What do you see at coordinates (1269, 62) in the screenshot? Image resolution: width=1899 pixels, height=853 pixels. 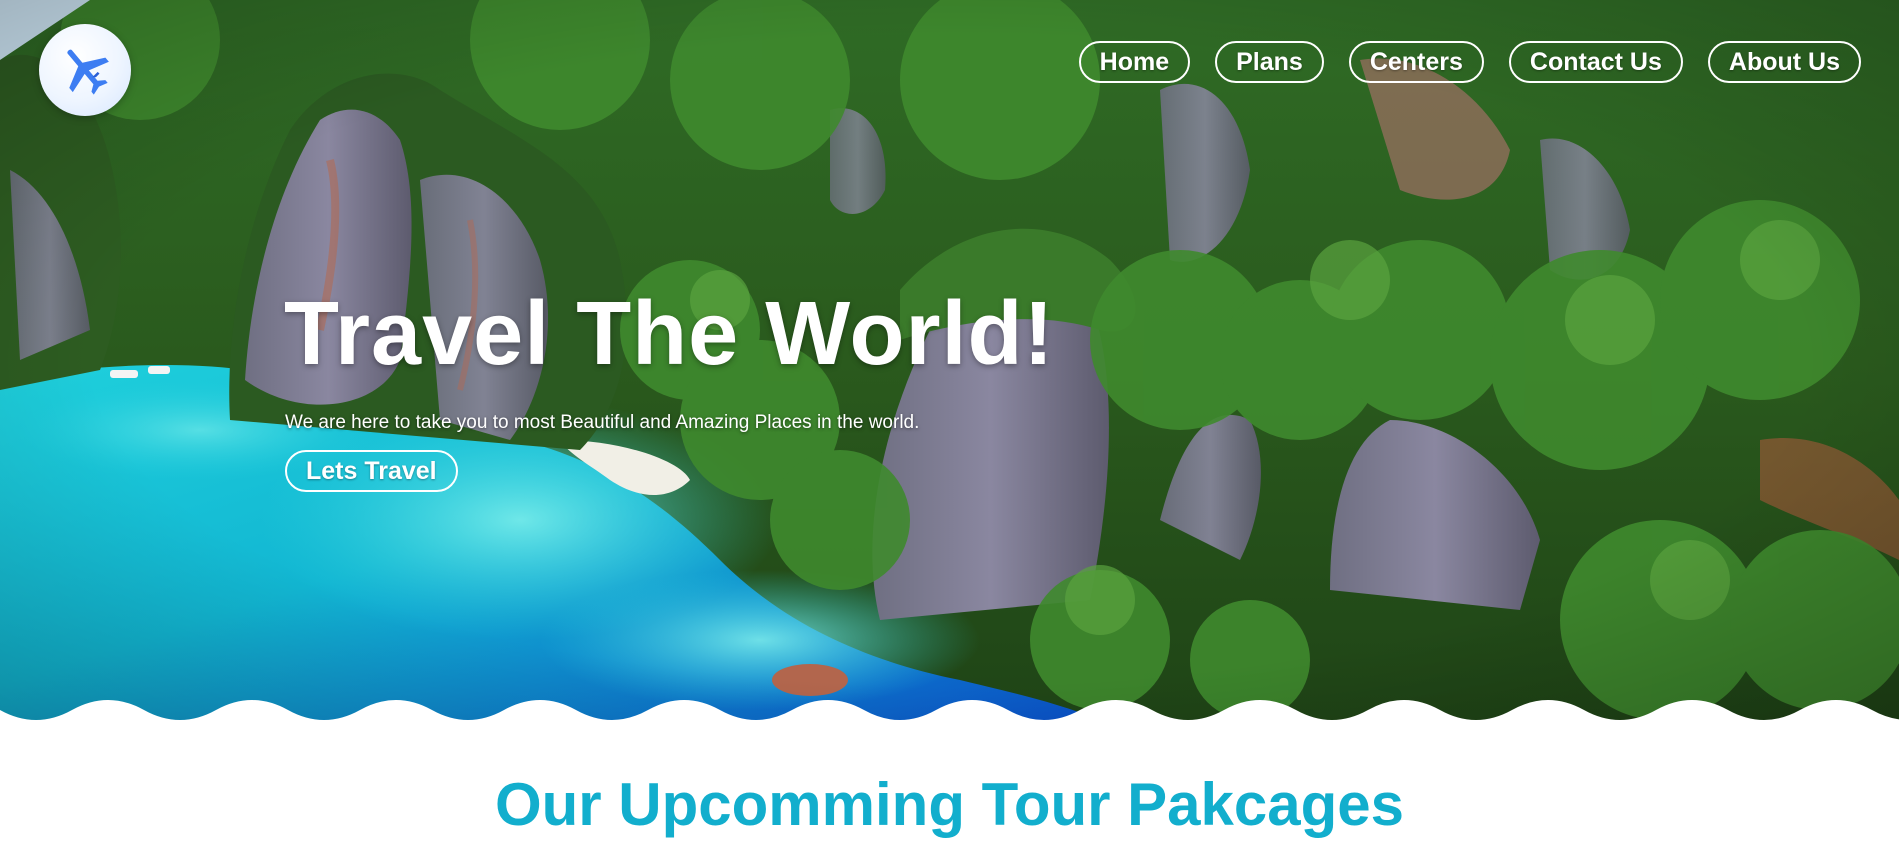 I see `nav-plans-button: Plans` at bounding box center [1269, 62].